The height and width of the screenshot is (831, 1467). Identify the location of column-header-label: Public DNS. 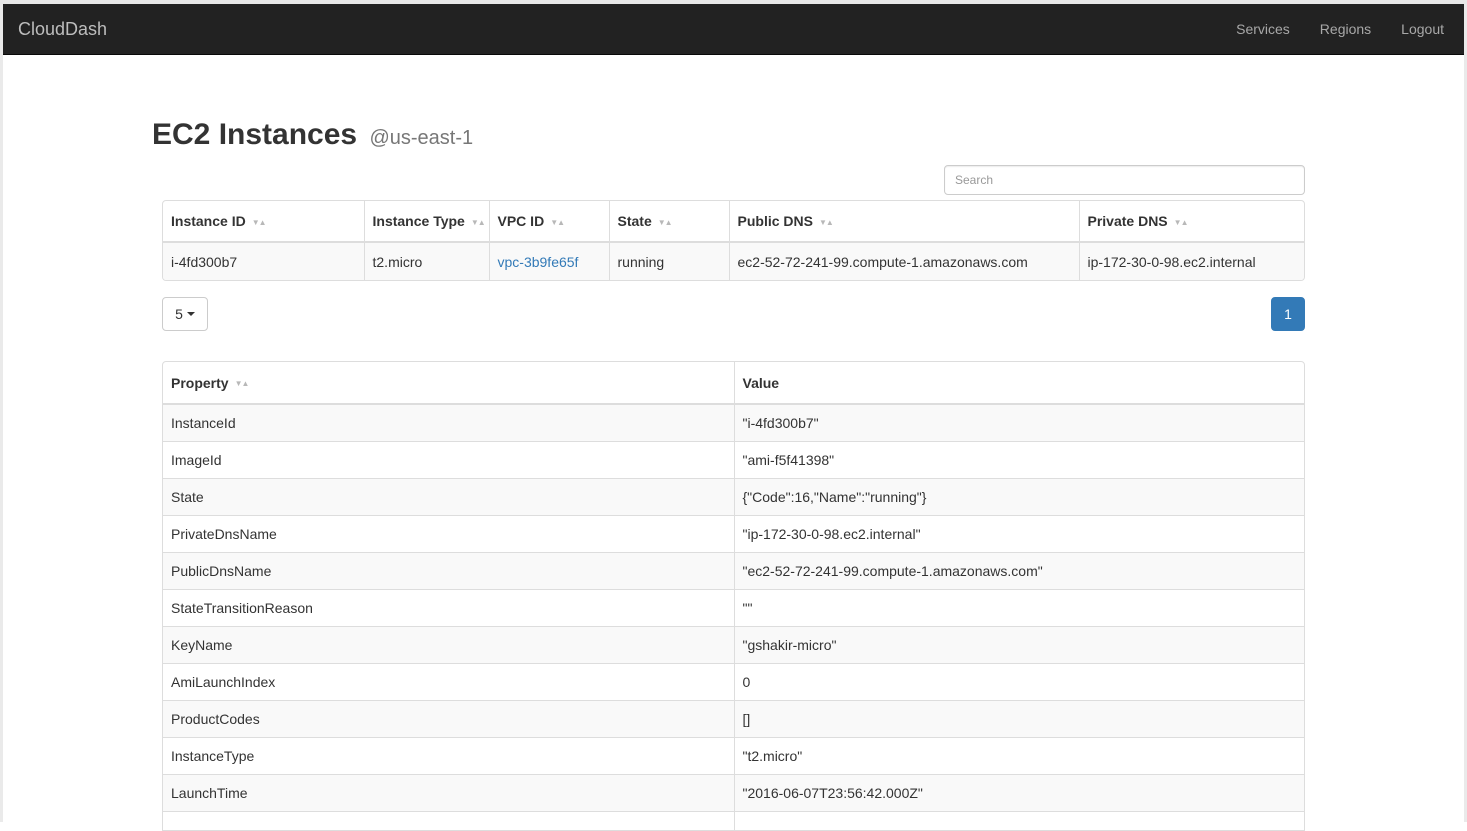
(775, 221).